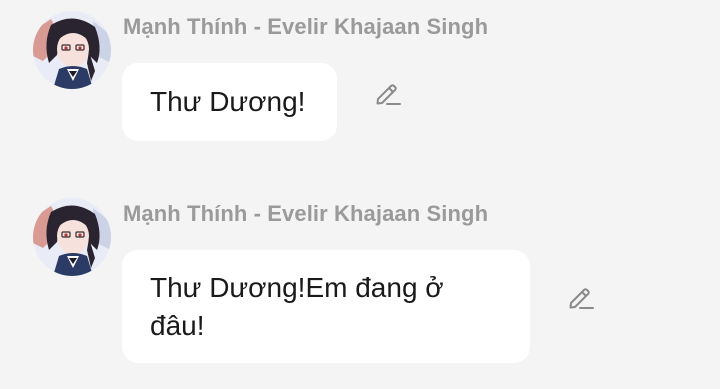 The width and height of the screenshot is (720, 389). I want to click on message-text: Thư Dương!, so click(228, 101).